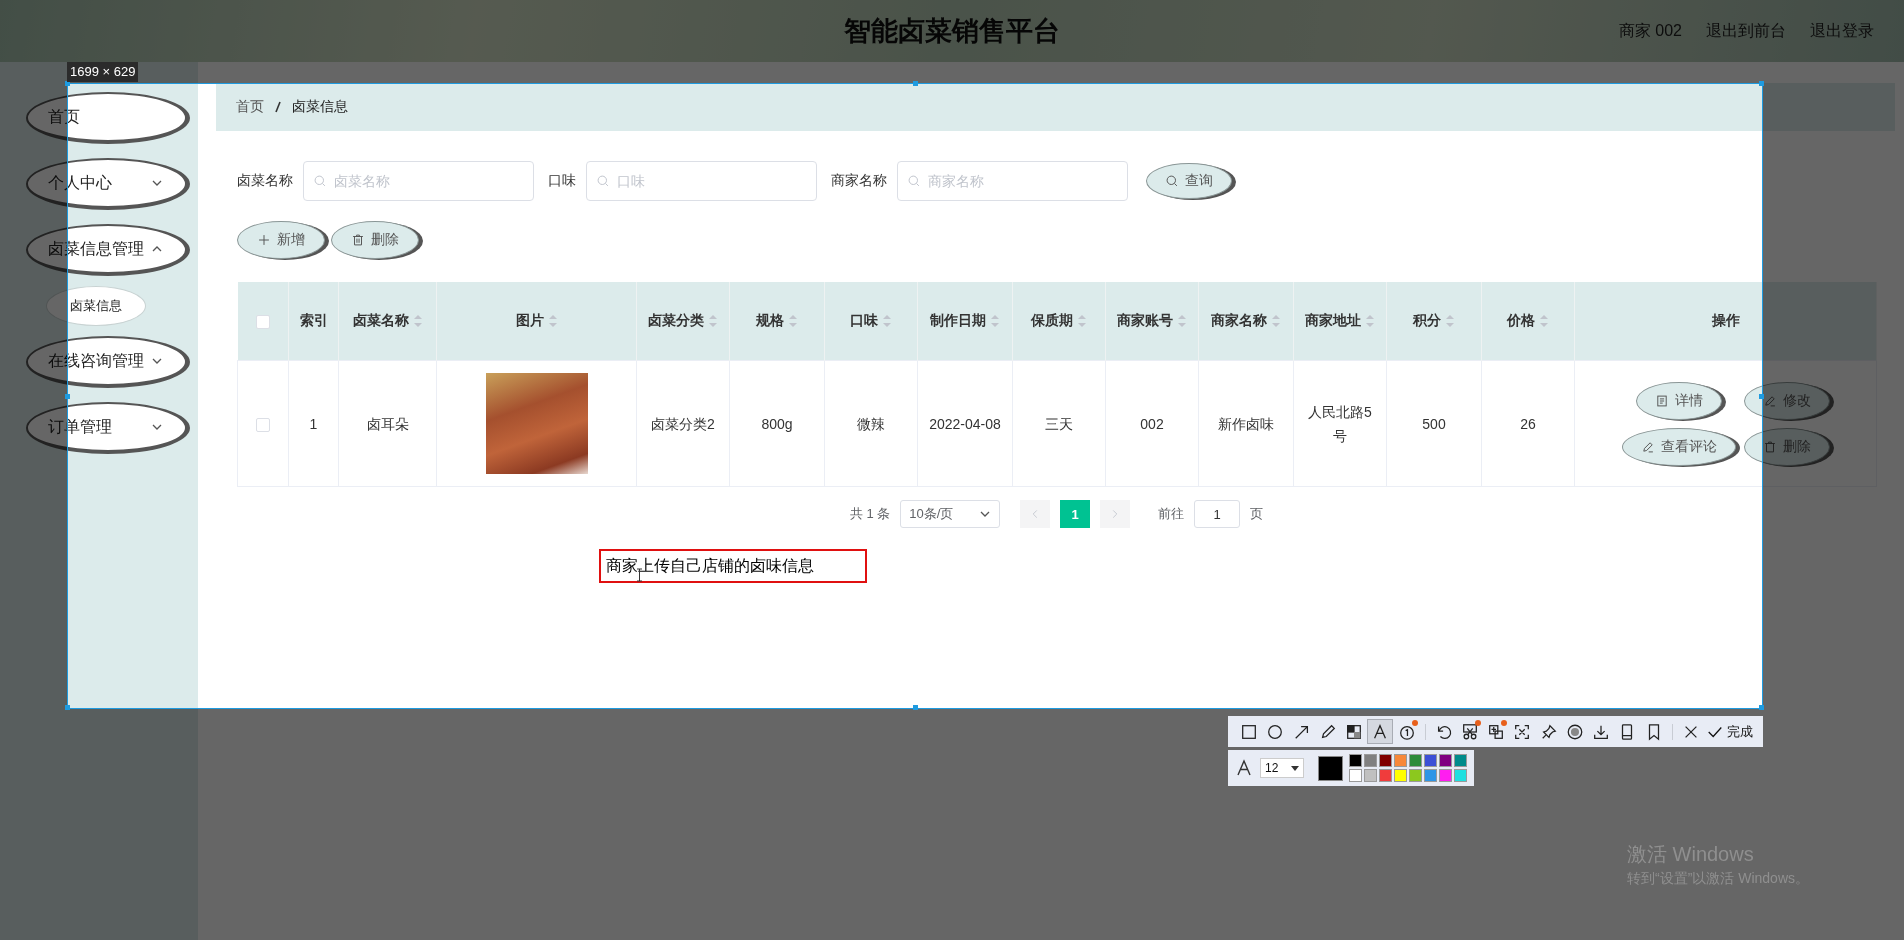 The height and width of the screenshot is (940, 1904). What do you see at coordinates (265, 181) in the screenshot?
I see `field-label: 卤菜名称` at bounding box center [265, 181].